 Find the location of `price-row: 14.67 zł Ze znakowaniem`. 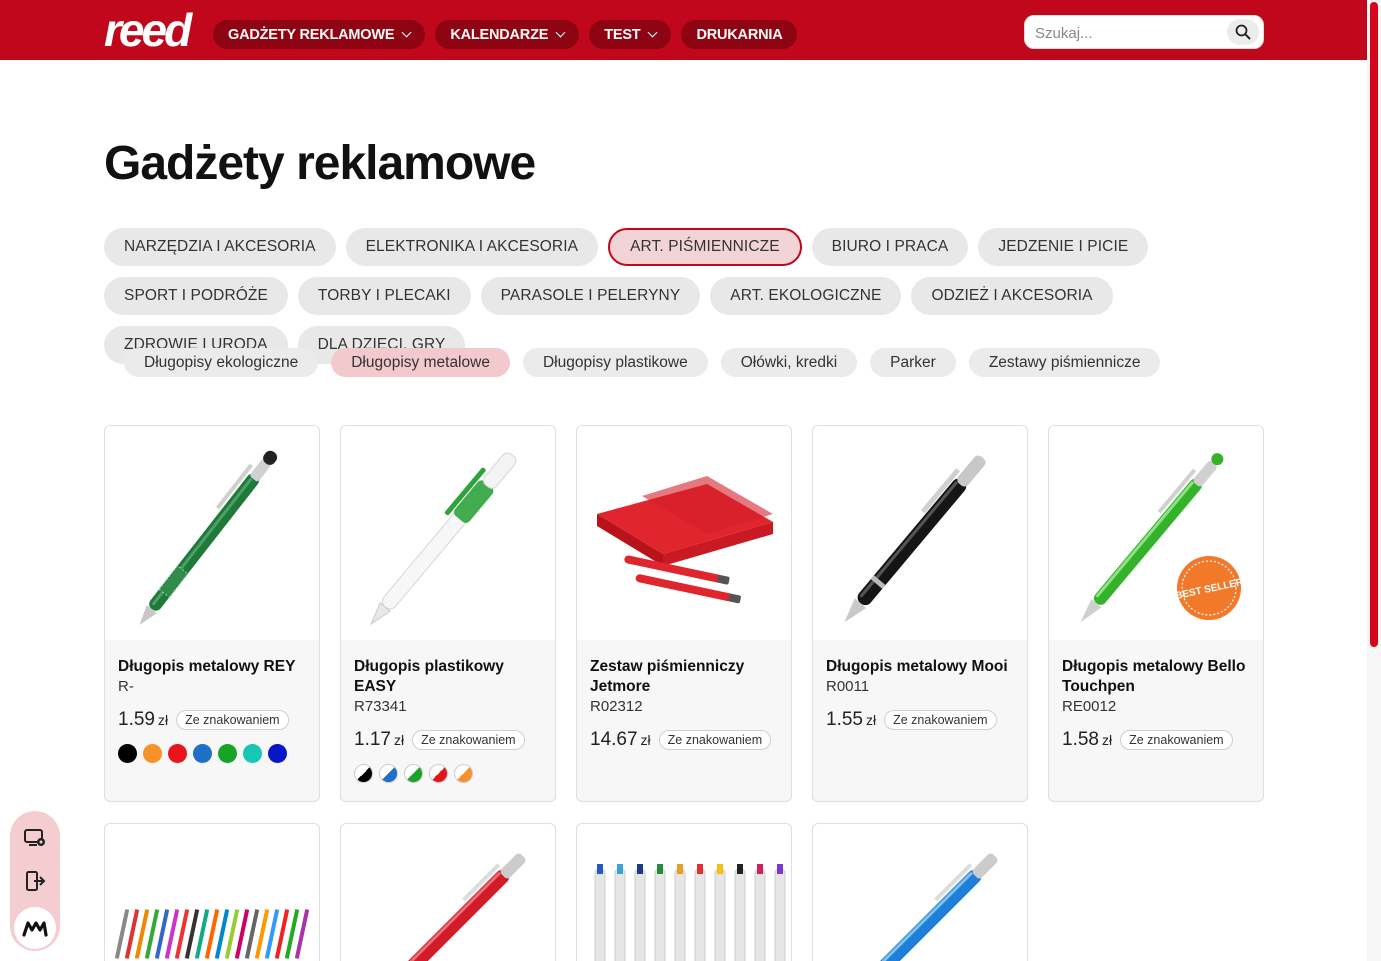

price-row: 14.67 zł Ze znakowaniem is located at coordinates (681, 740).